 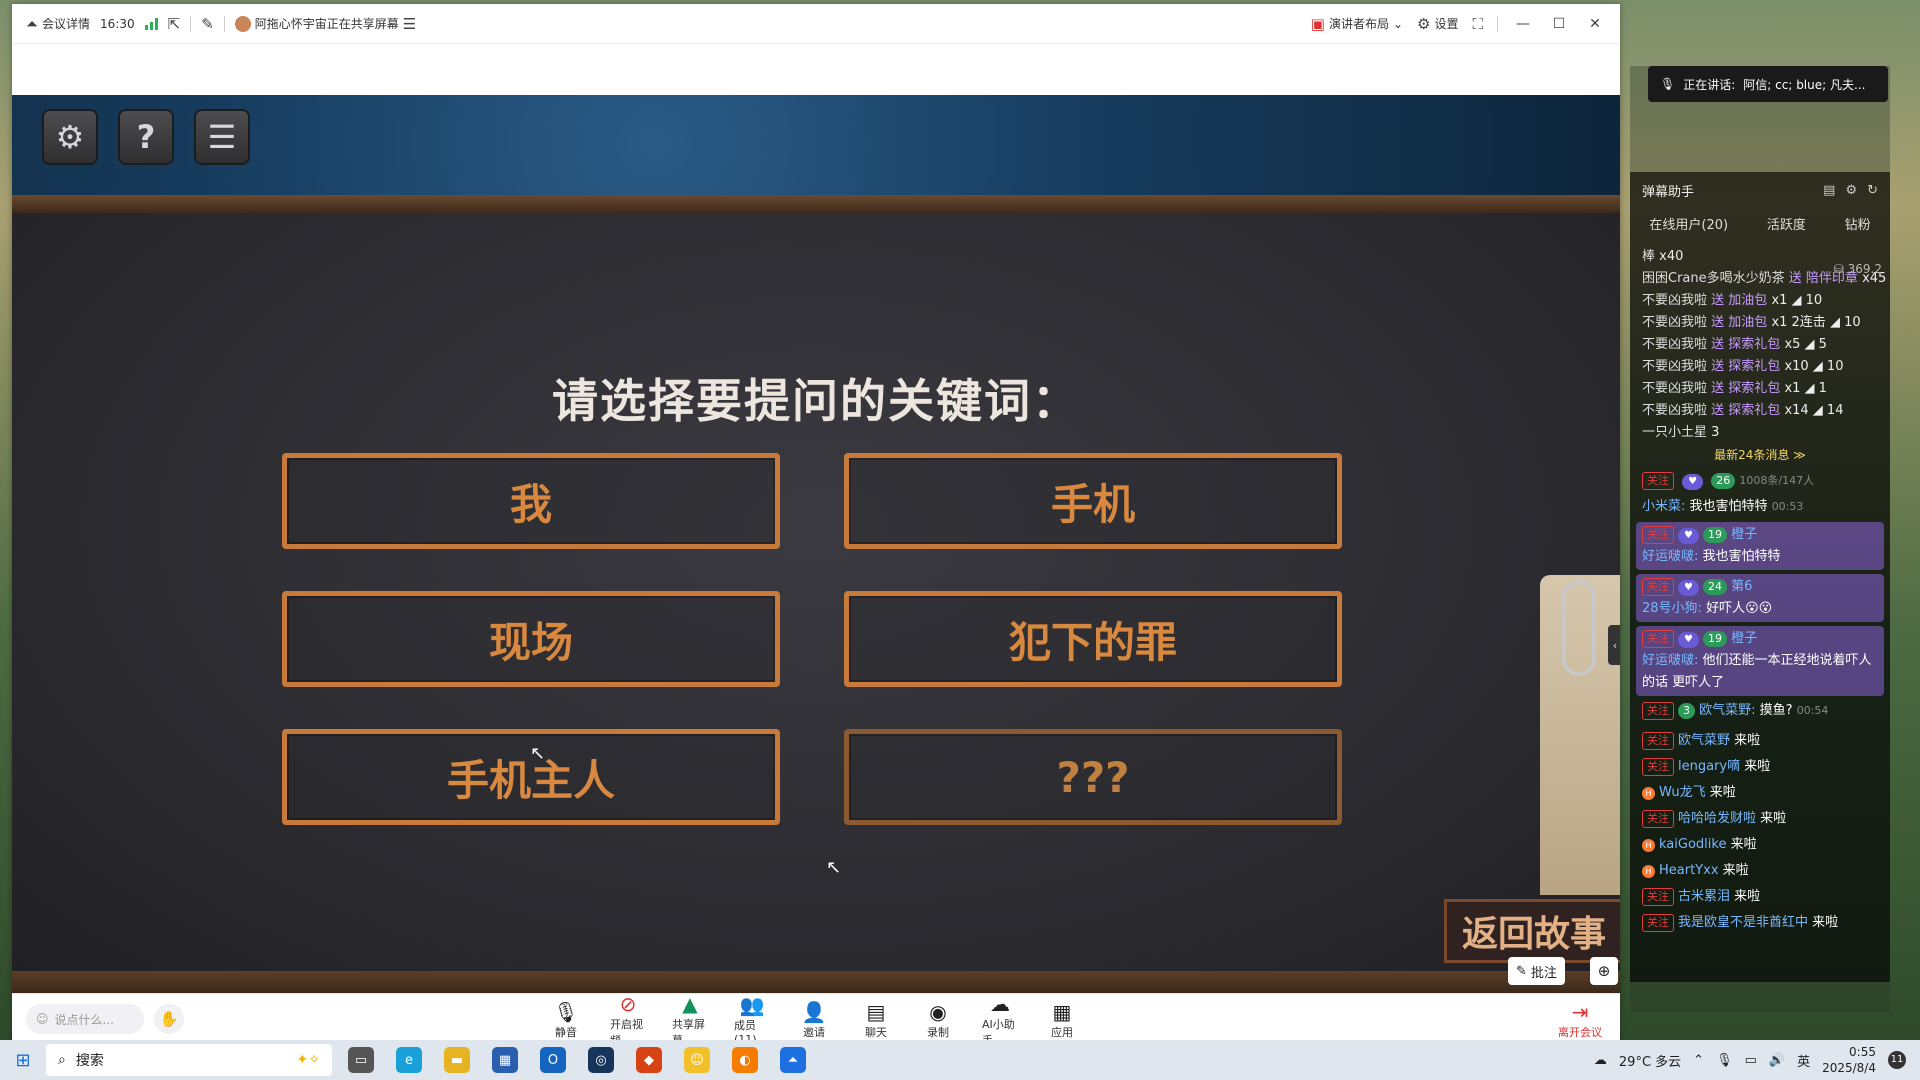 I want to click on fullscreen-icon: ⛶, so click(x=1477, y=24).